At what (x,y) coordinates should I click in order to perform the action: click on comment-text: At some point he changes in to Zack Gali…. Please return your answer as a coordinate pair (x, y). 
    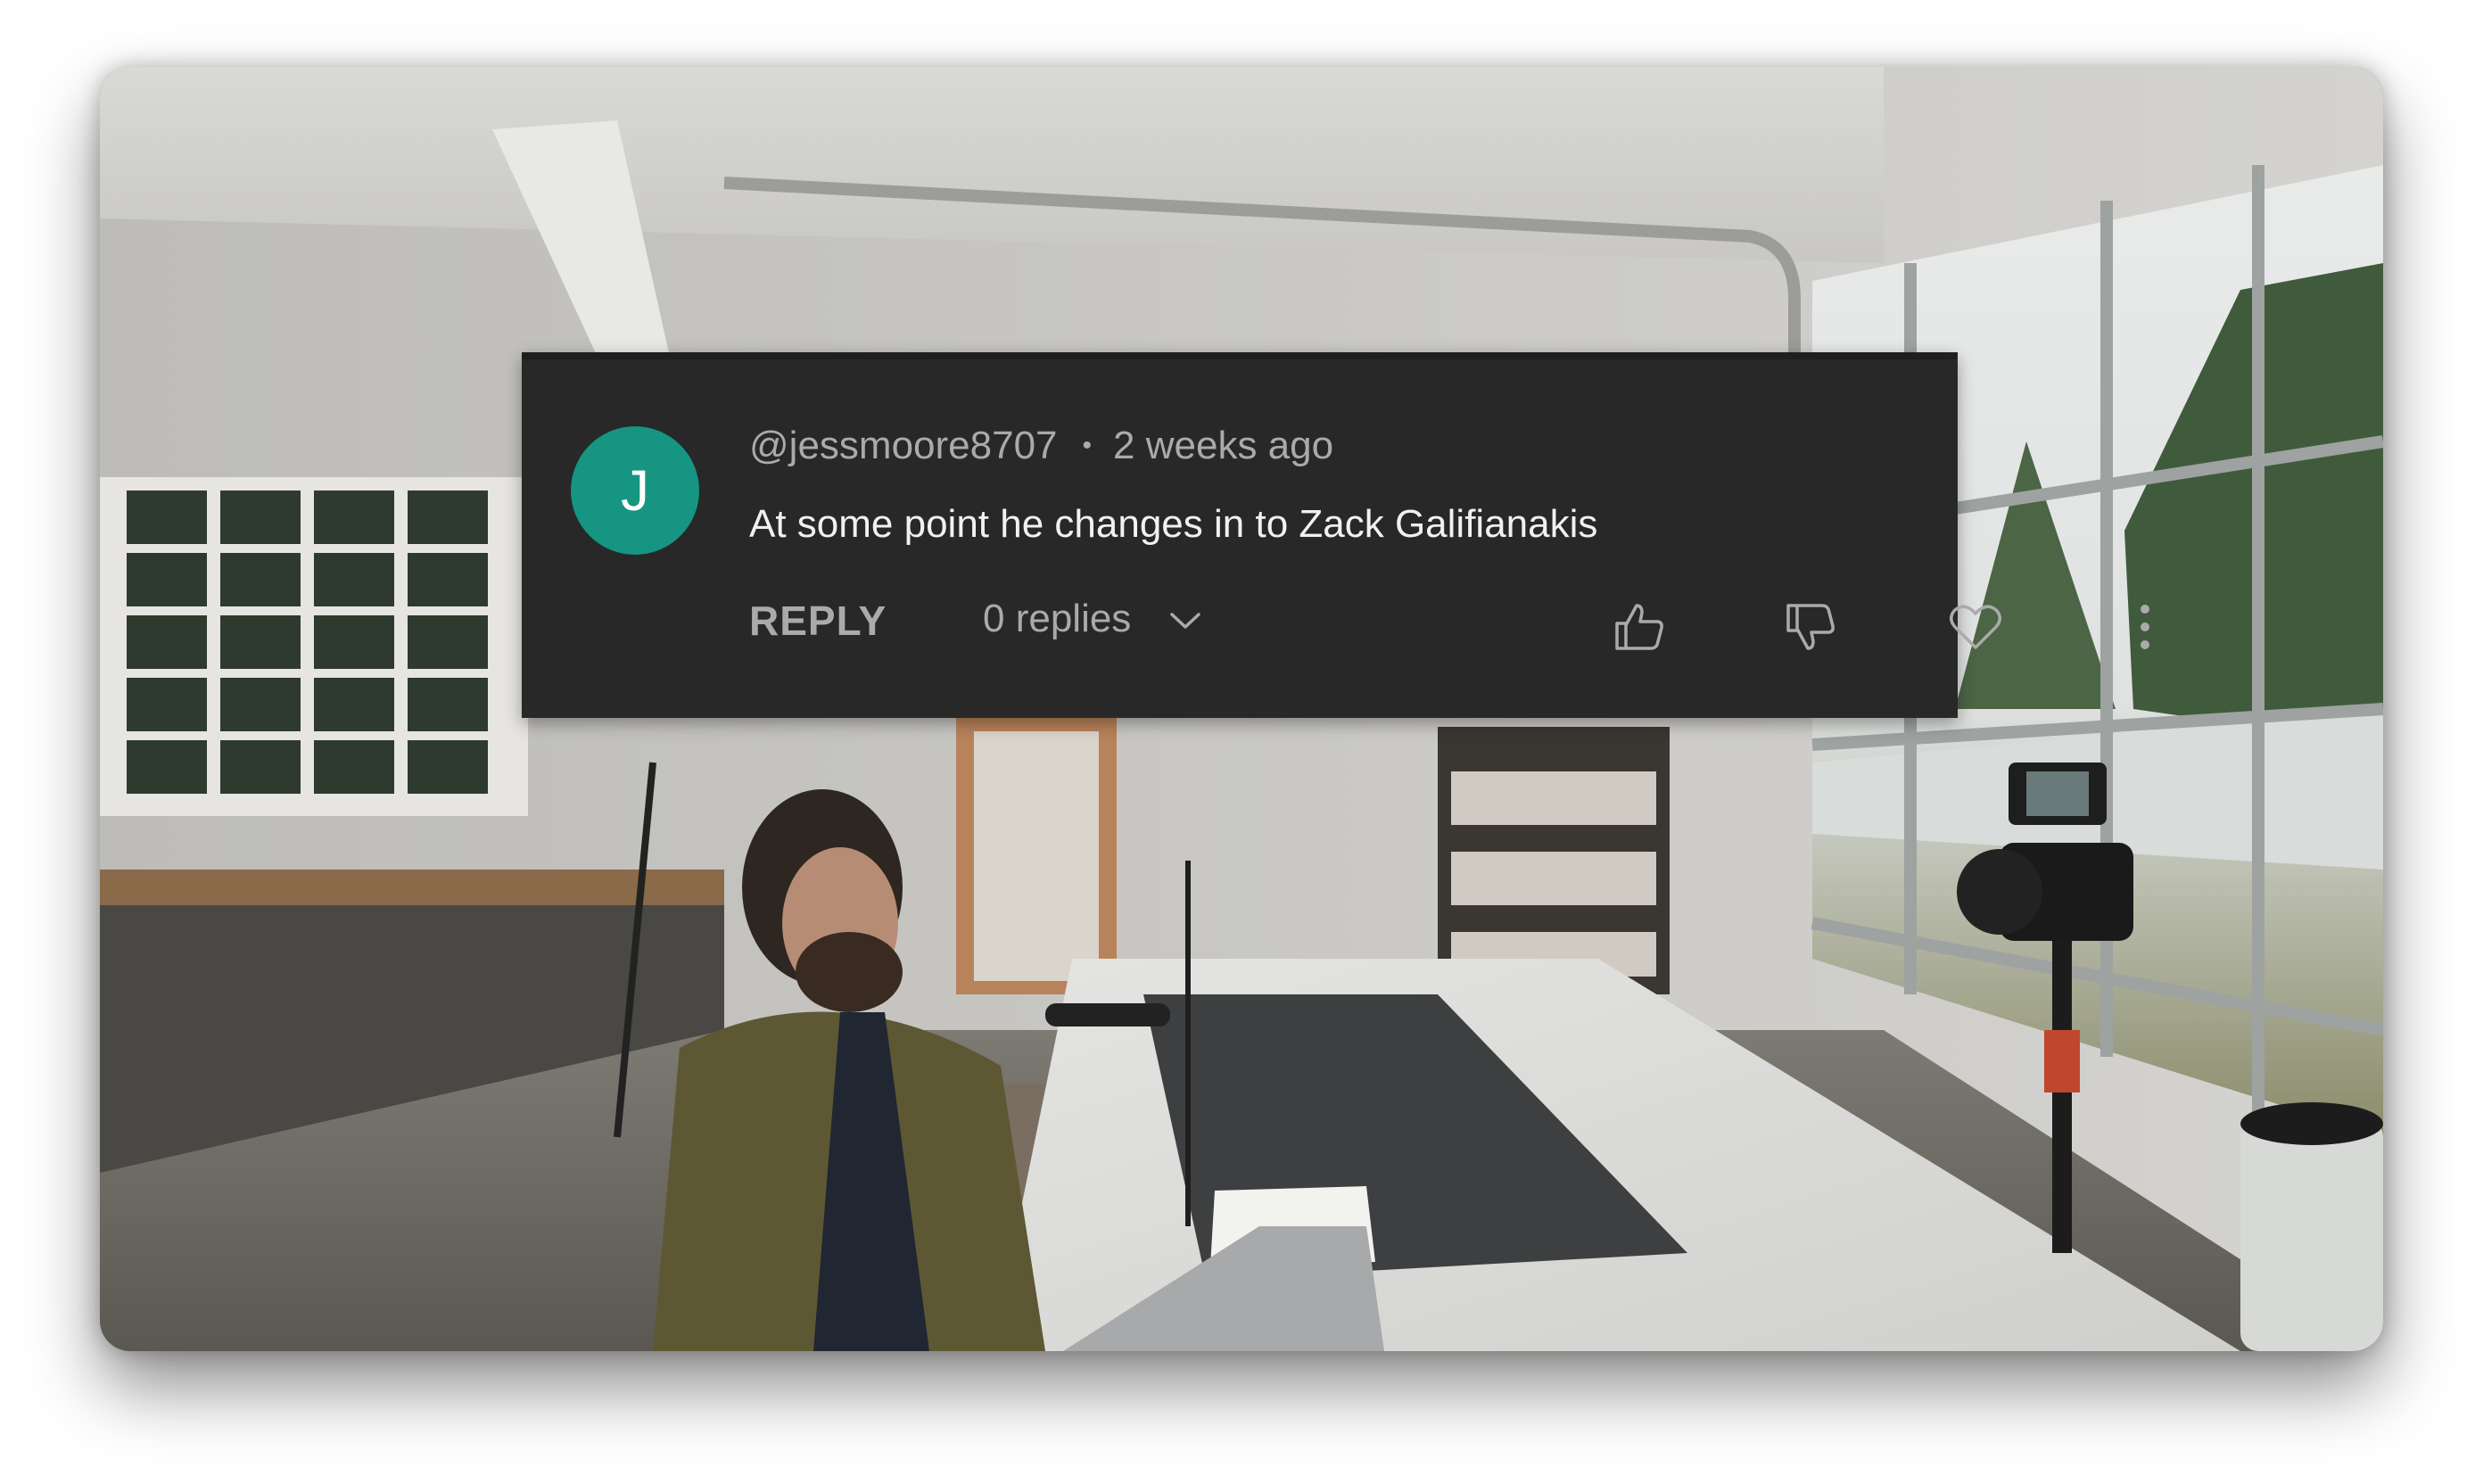
    Looking at the image, I should click on (1173, 524).